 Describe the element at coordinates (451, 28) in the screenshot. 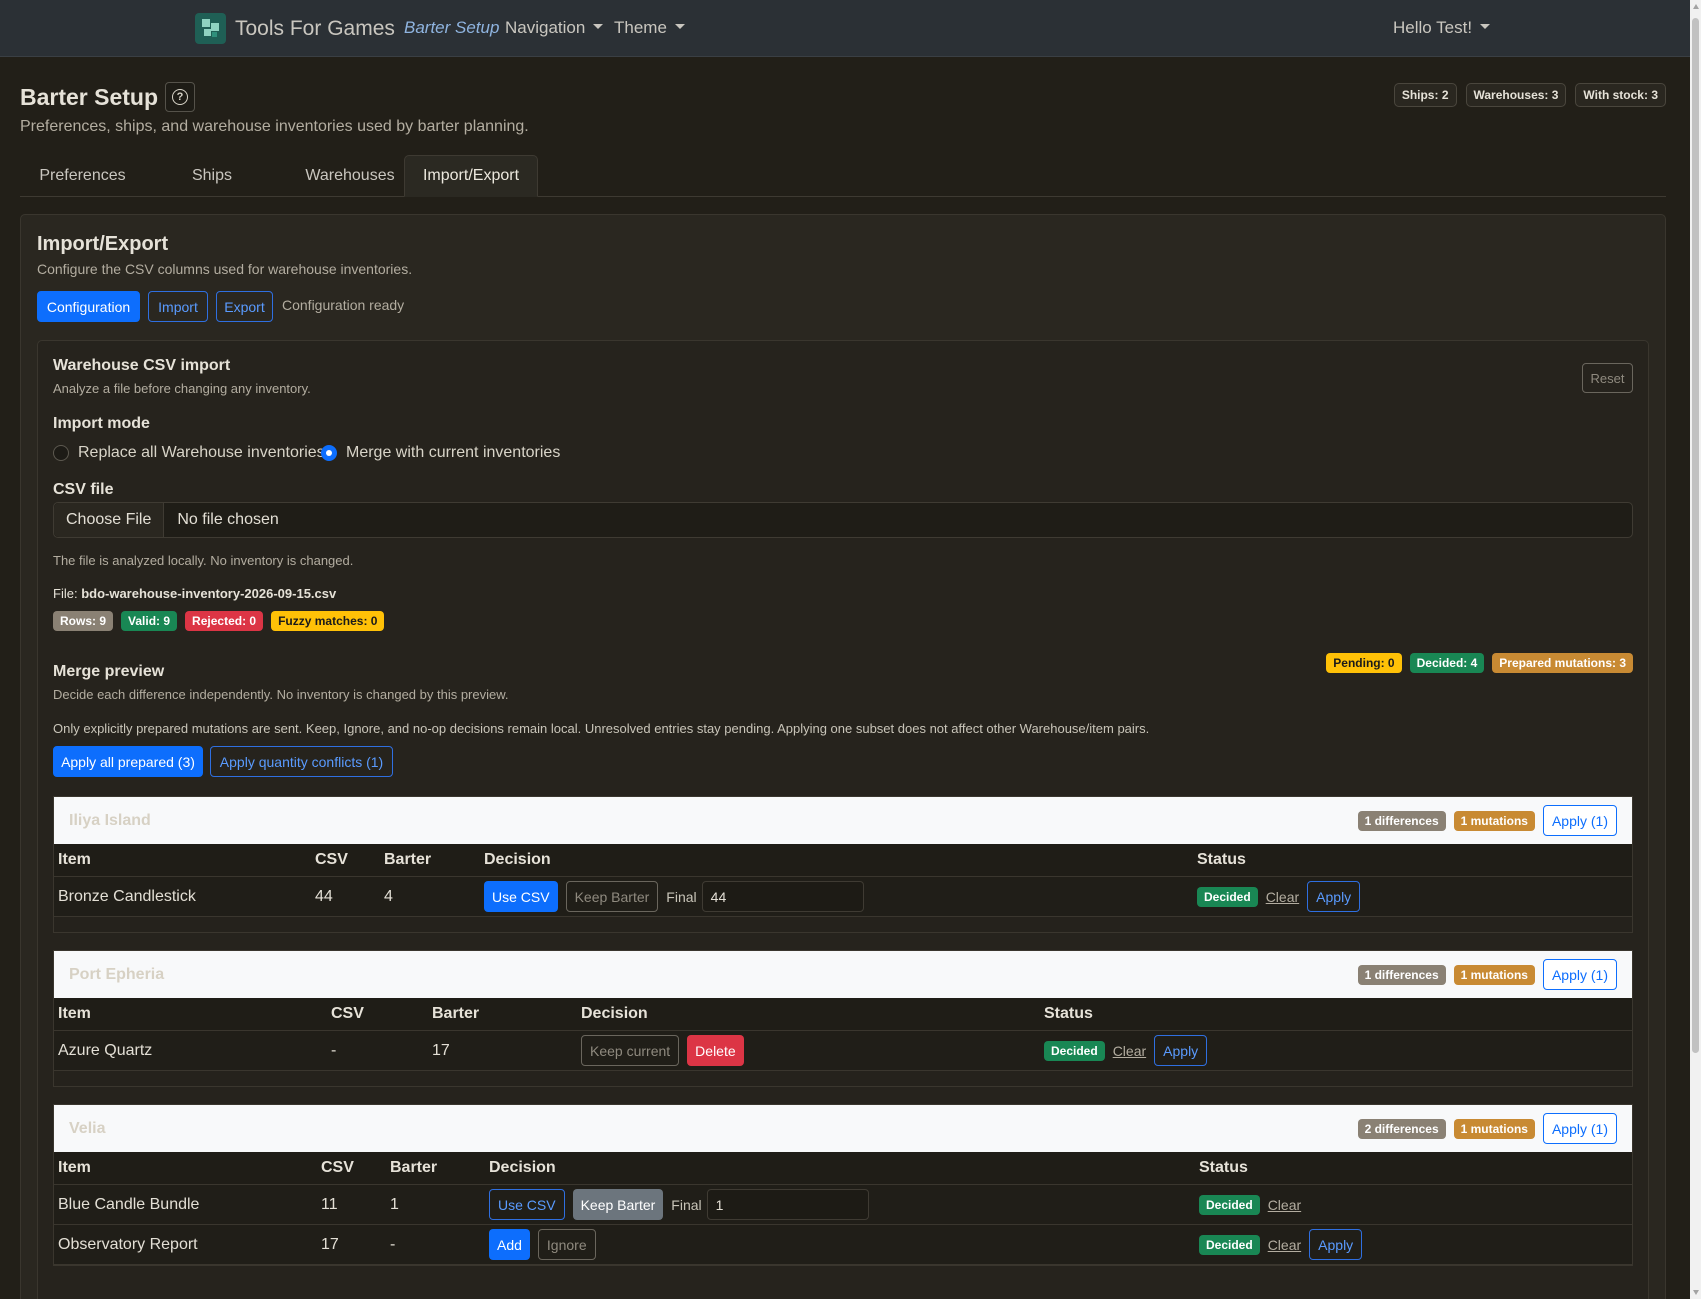

I see `nav-link-barter-setup: Barter Setup` at that location.